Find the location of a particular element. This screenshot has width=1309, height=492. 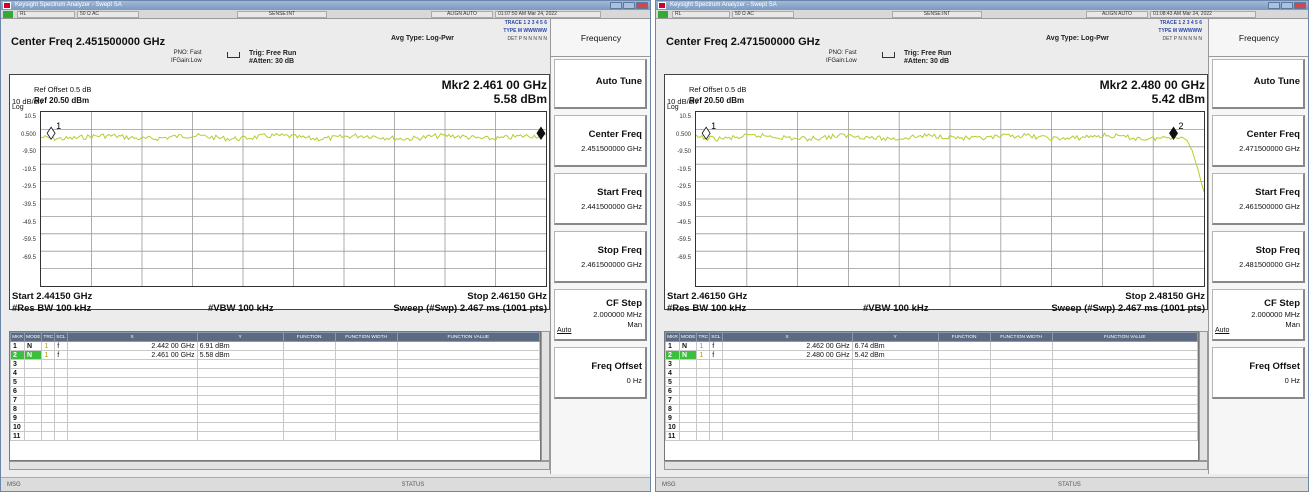

trigger-label: Trig: Free Run is located at coordinates (928, 53).